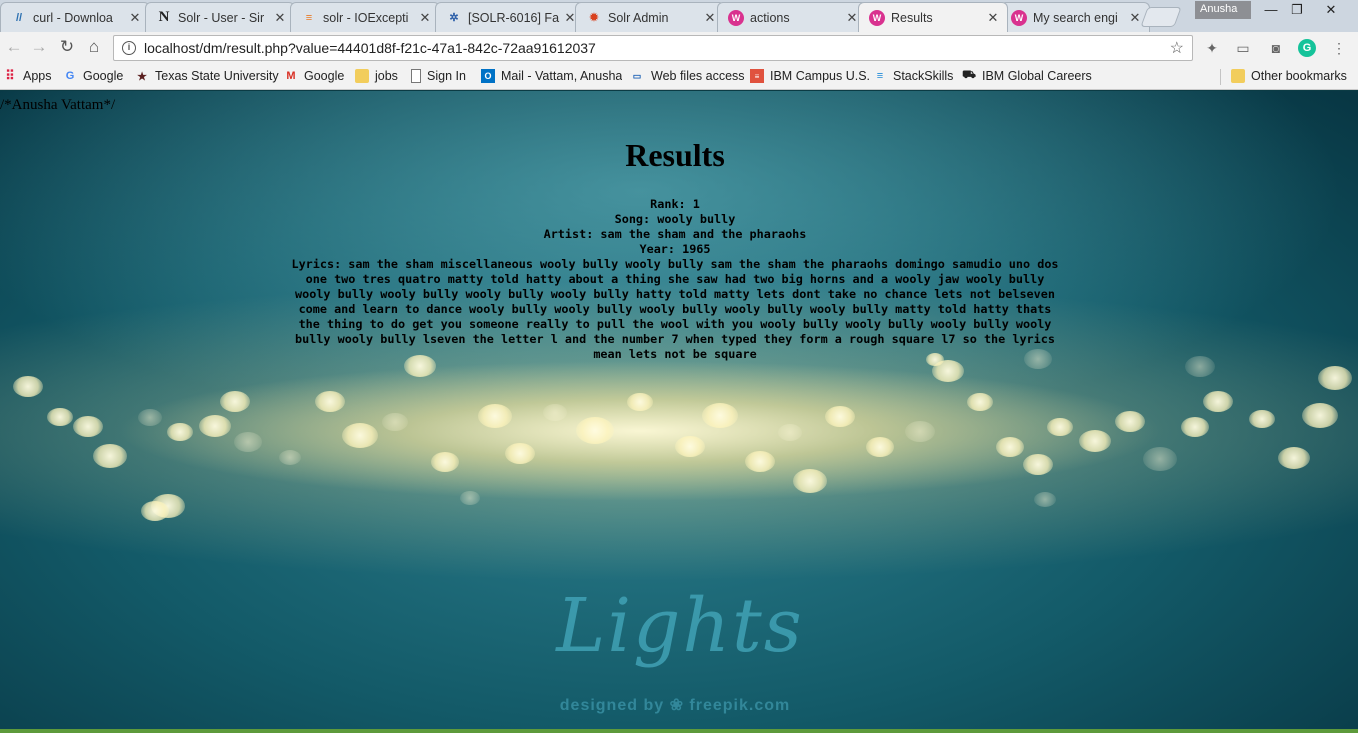 The width and height of the screenshot is (1358, 733). I want to click on reload-icon: ↻, so click(67, 47).